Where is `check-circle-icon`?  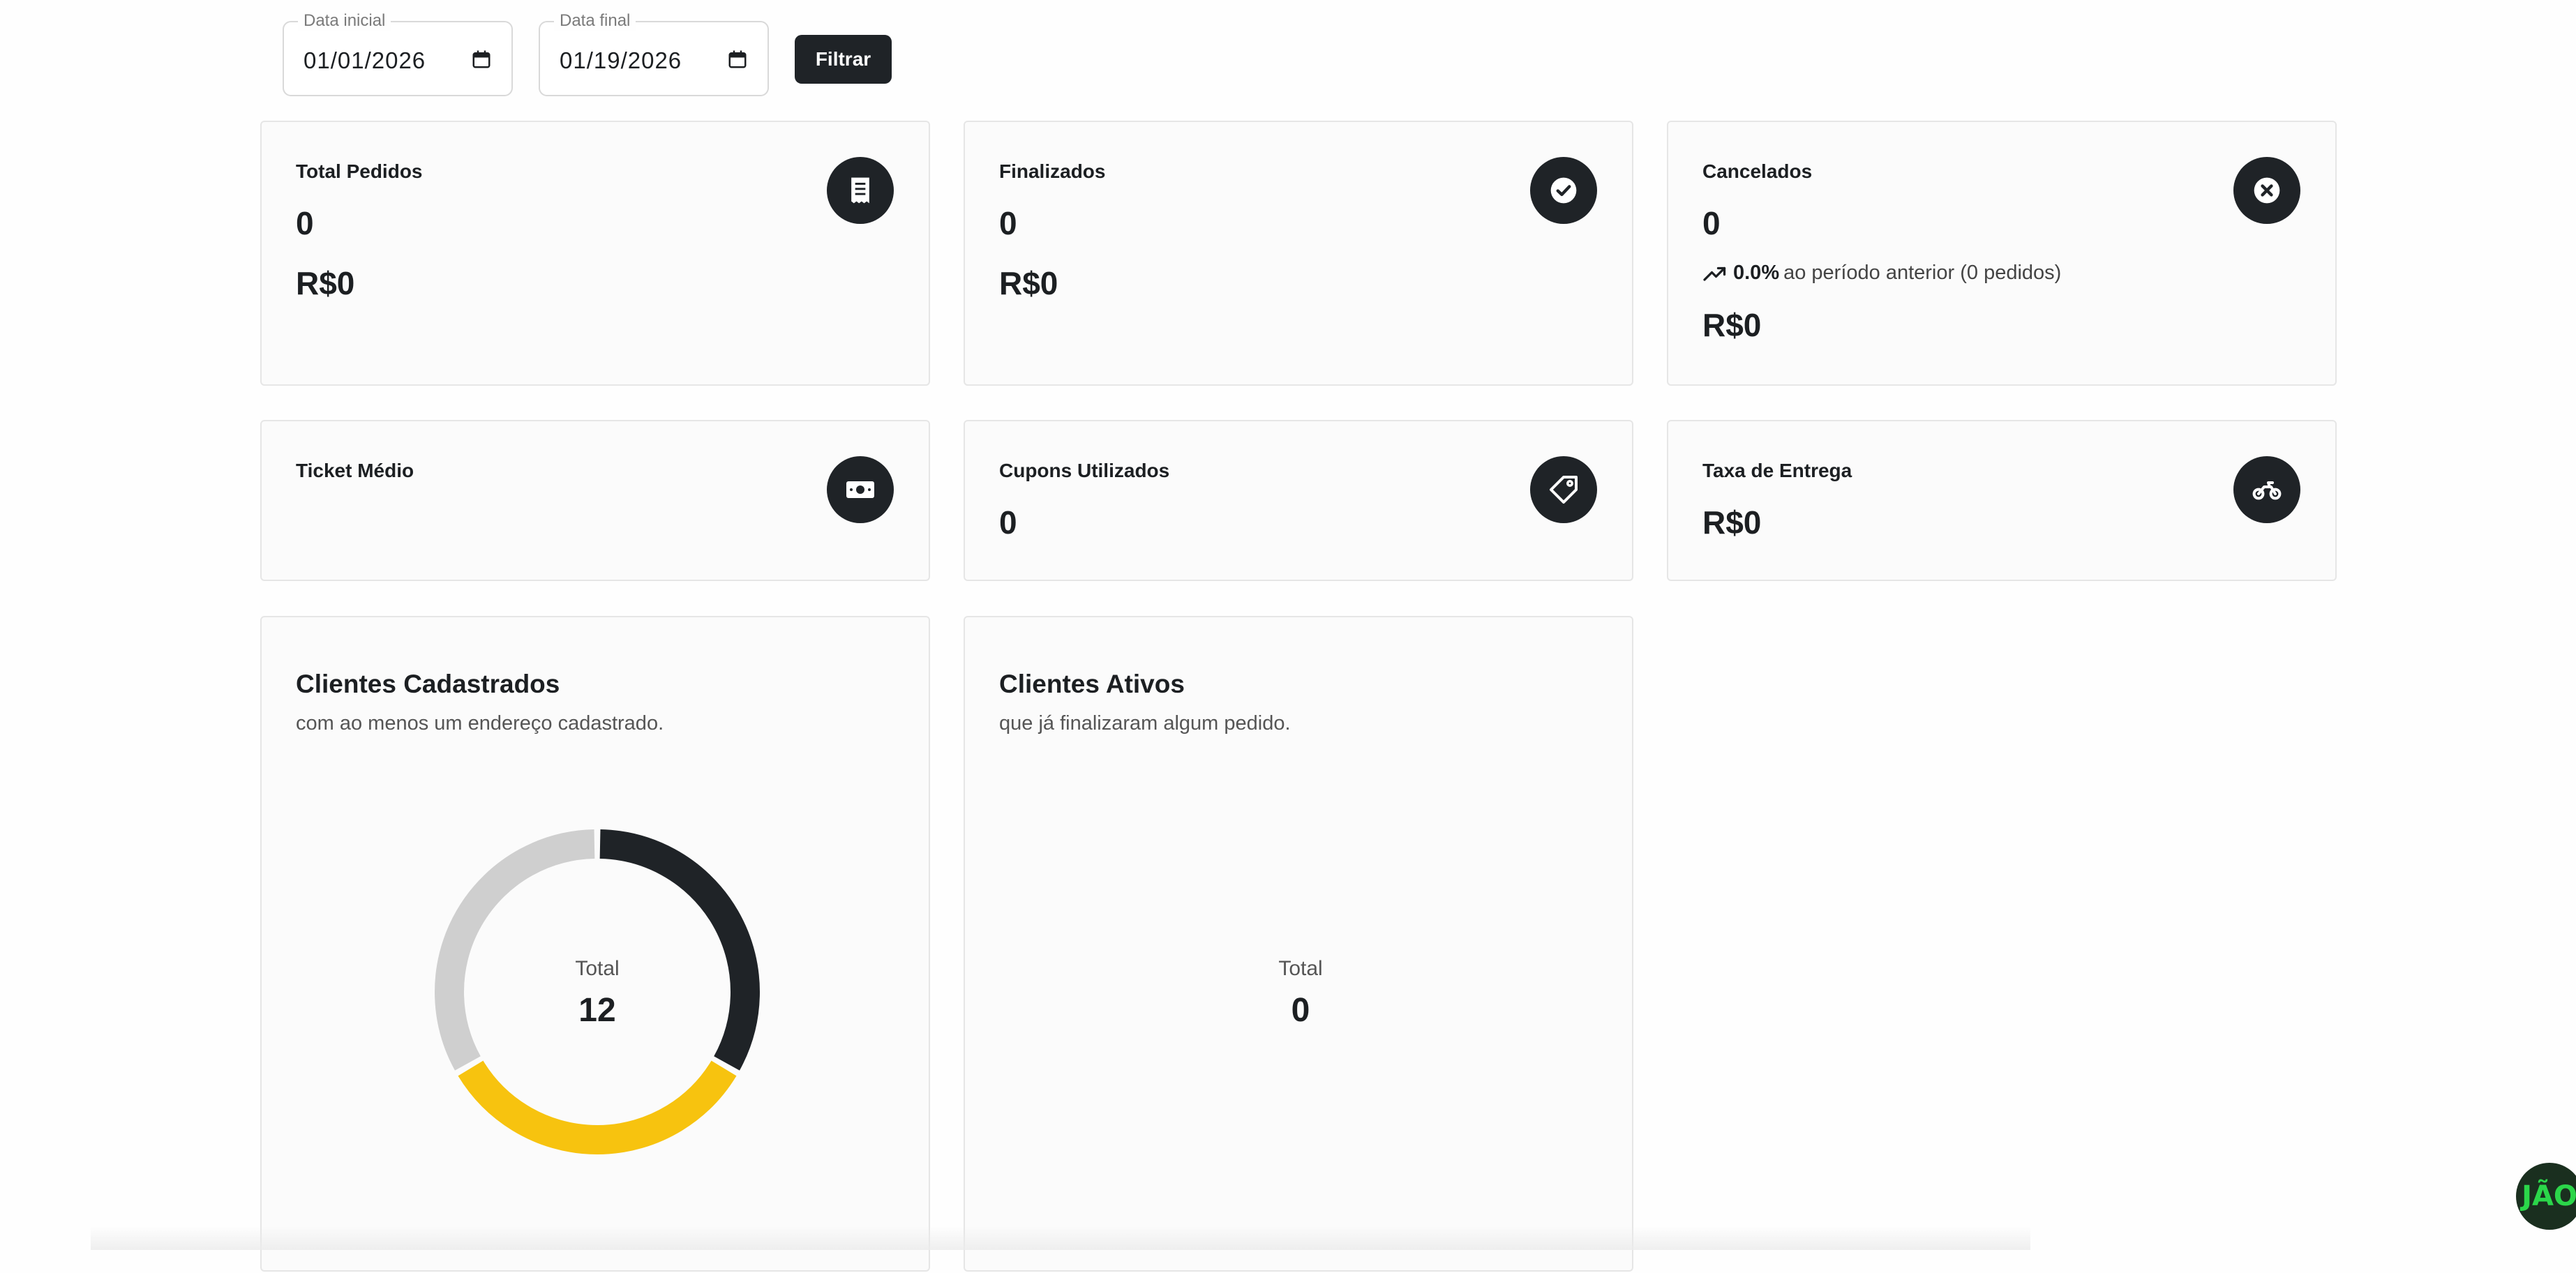
check-circle-icon is located at coordinates (1563, 190).